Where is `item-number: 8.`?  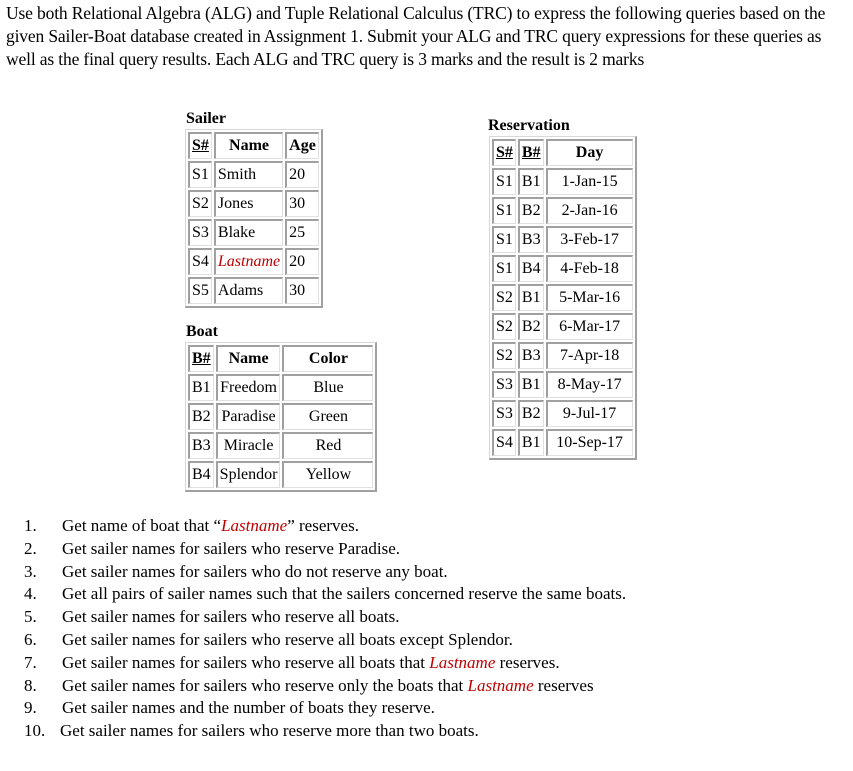
item-number: 8. is located at coordinates (30, 685).